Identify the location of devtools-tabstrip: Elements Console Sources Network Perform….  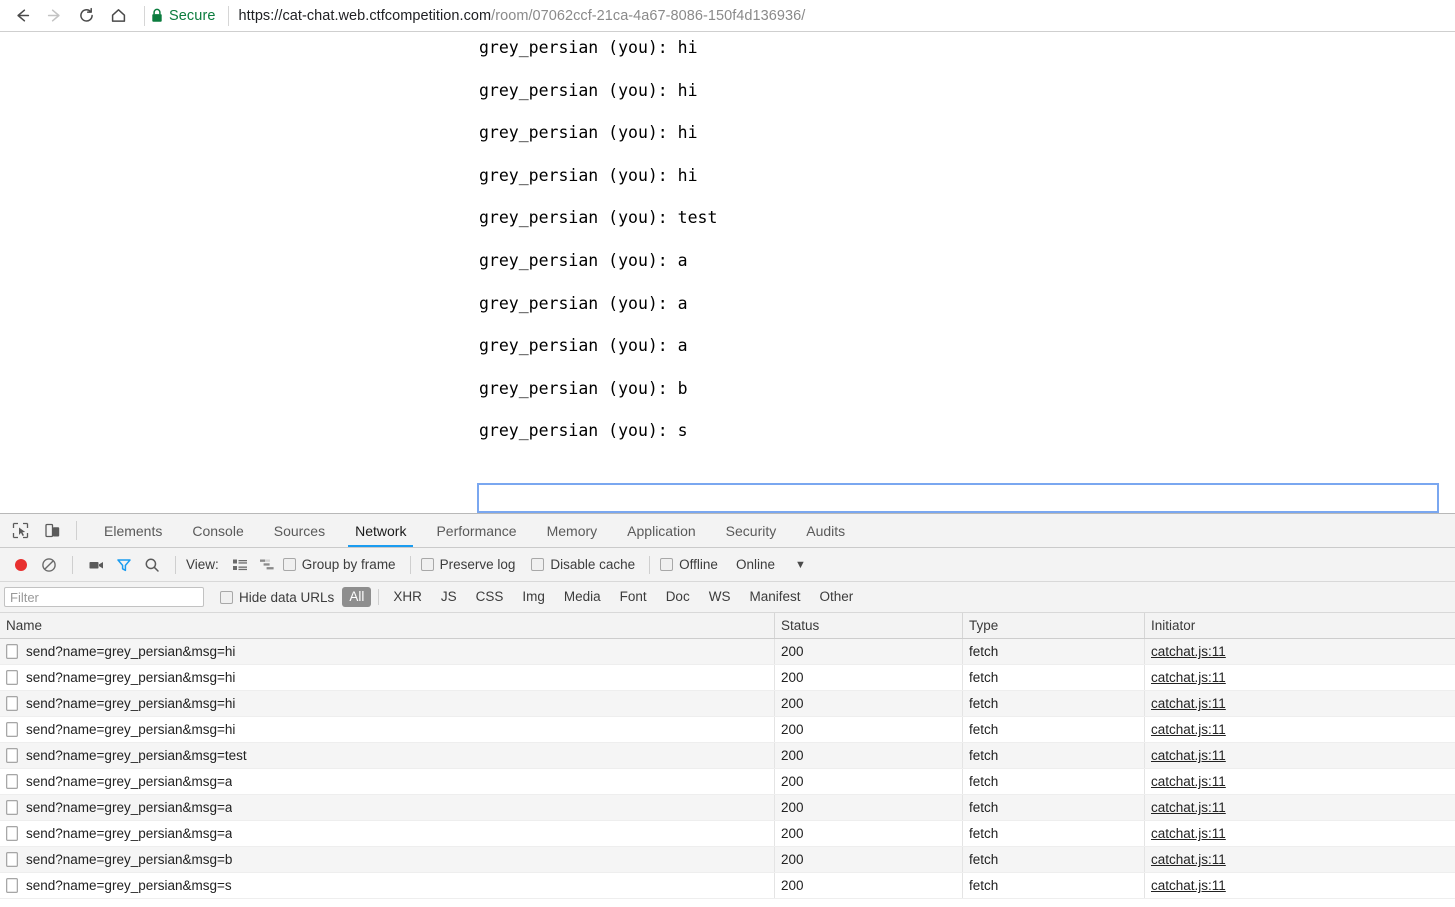
(727, 531).